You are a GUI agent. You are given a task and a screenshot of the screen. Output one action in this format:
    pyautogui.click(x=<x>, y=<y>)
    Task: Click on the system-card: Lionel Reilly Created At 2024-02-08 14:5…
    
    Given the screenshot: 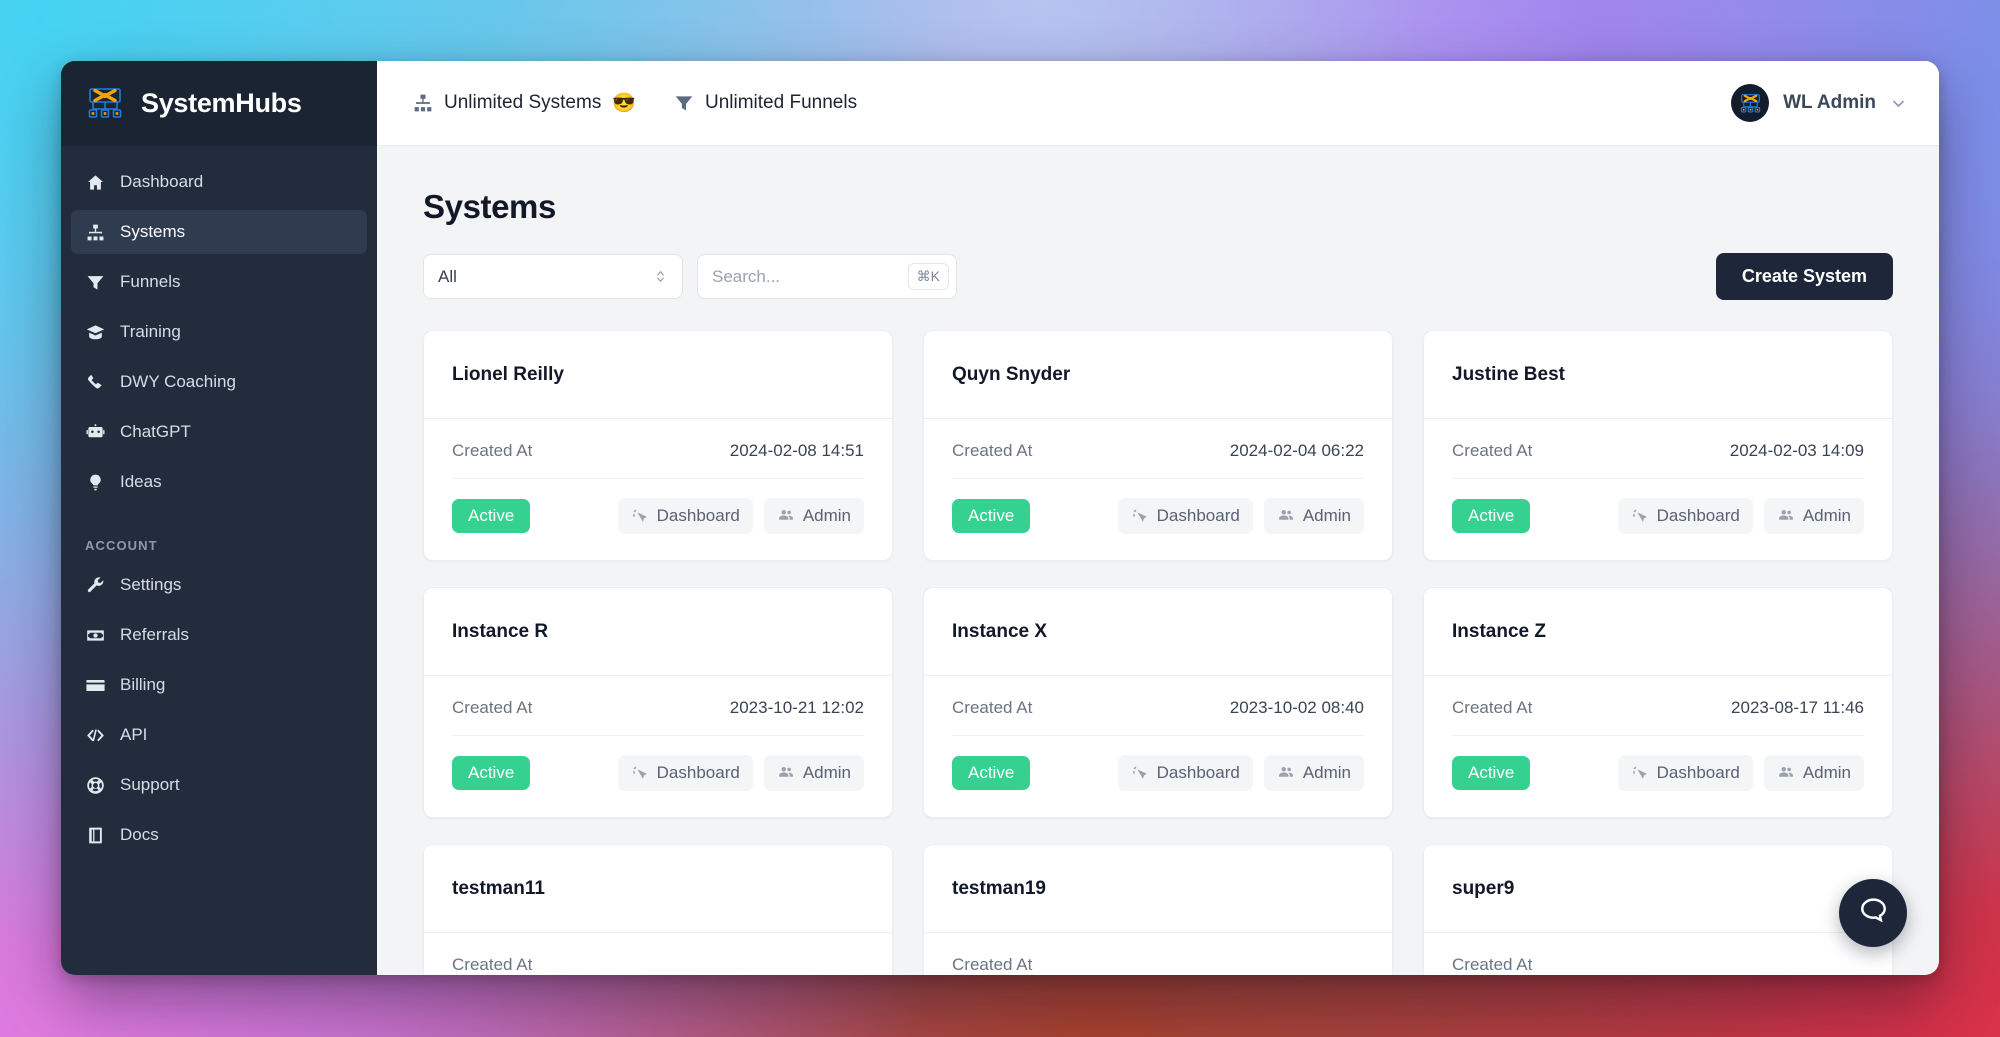 What is the action you would take?
    pyautogui.click(x=658, y=445)
    